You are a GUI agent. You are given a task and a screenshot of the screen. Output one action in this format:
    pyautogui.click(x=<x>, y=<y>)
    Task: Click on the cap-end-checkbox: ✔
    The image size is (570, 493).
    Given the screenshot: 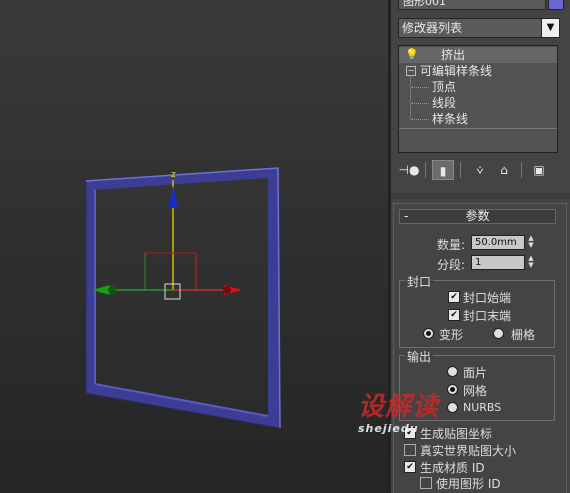 What is the action you would take?
    pyautogui.click(x=454, y=315)
    